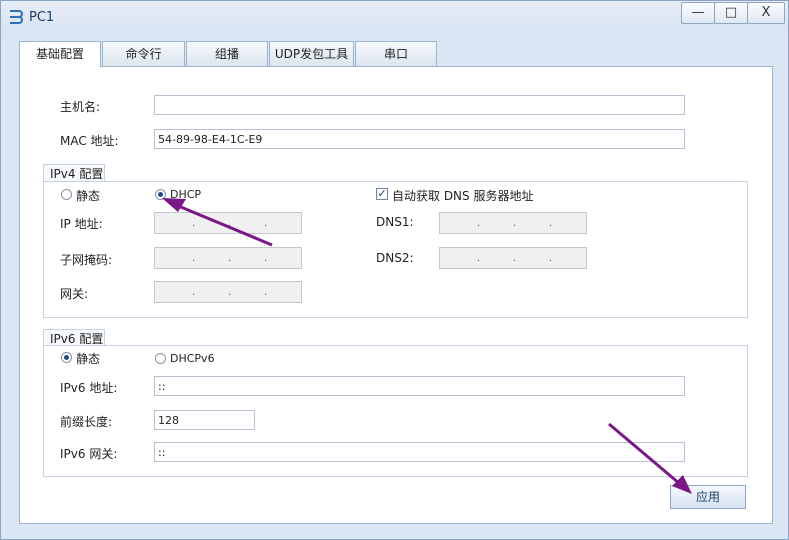  Describe the element at coordinates (66, 357) in the screenshot. I see `ipv6-static-radio` at that location.